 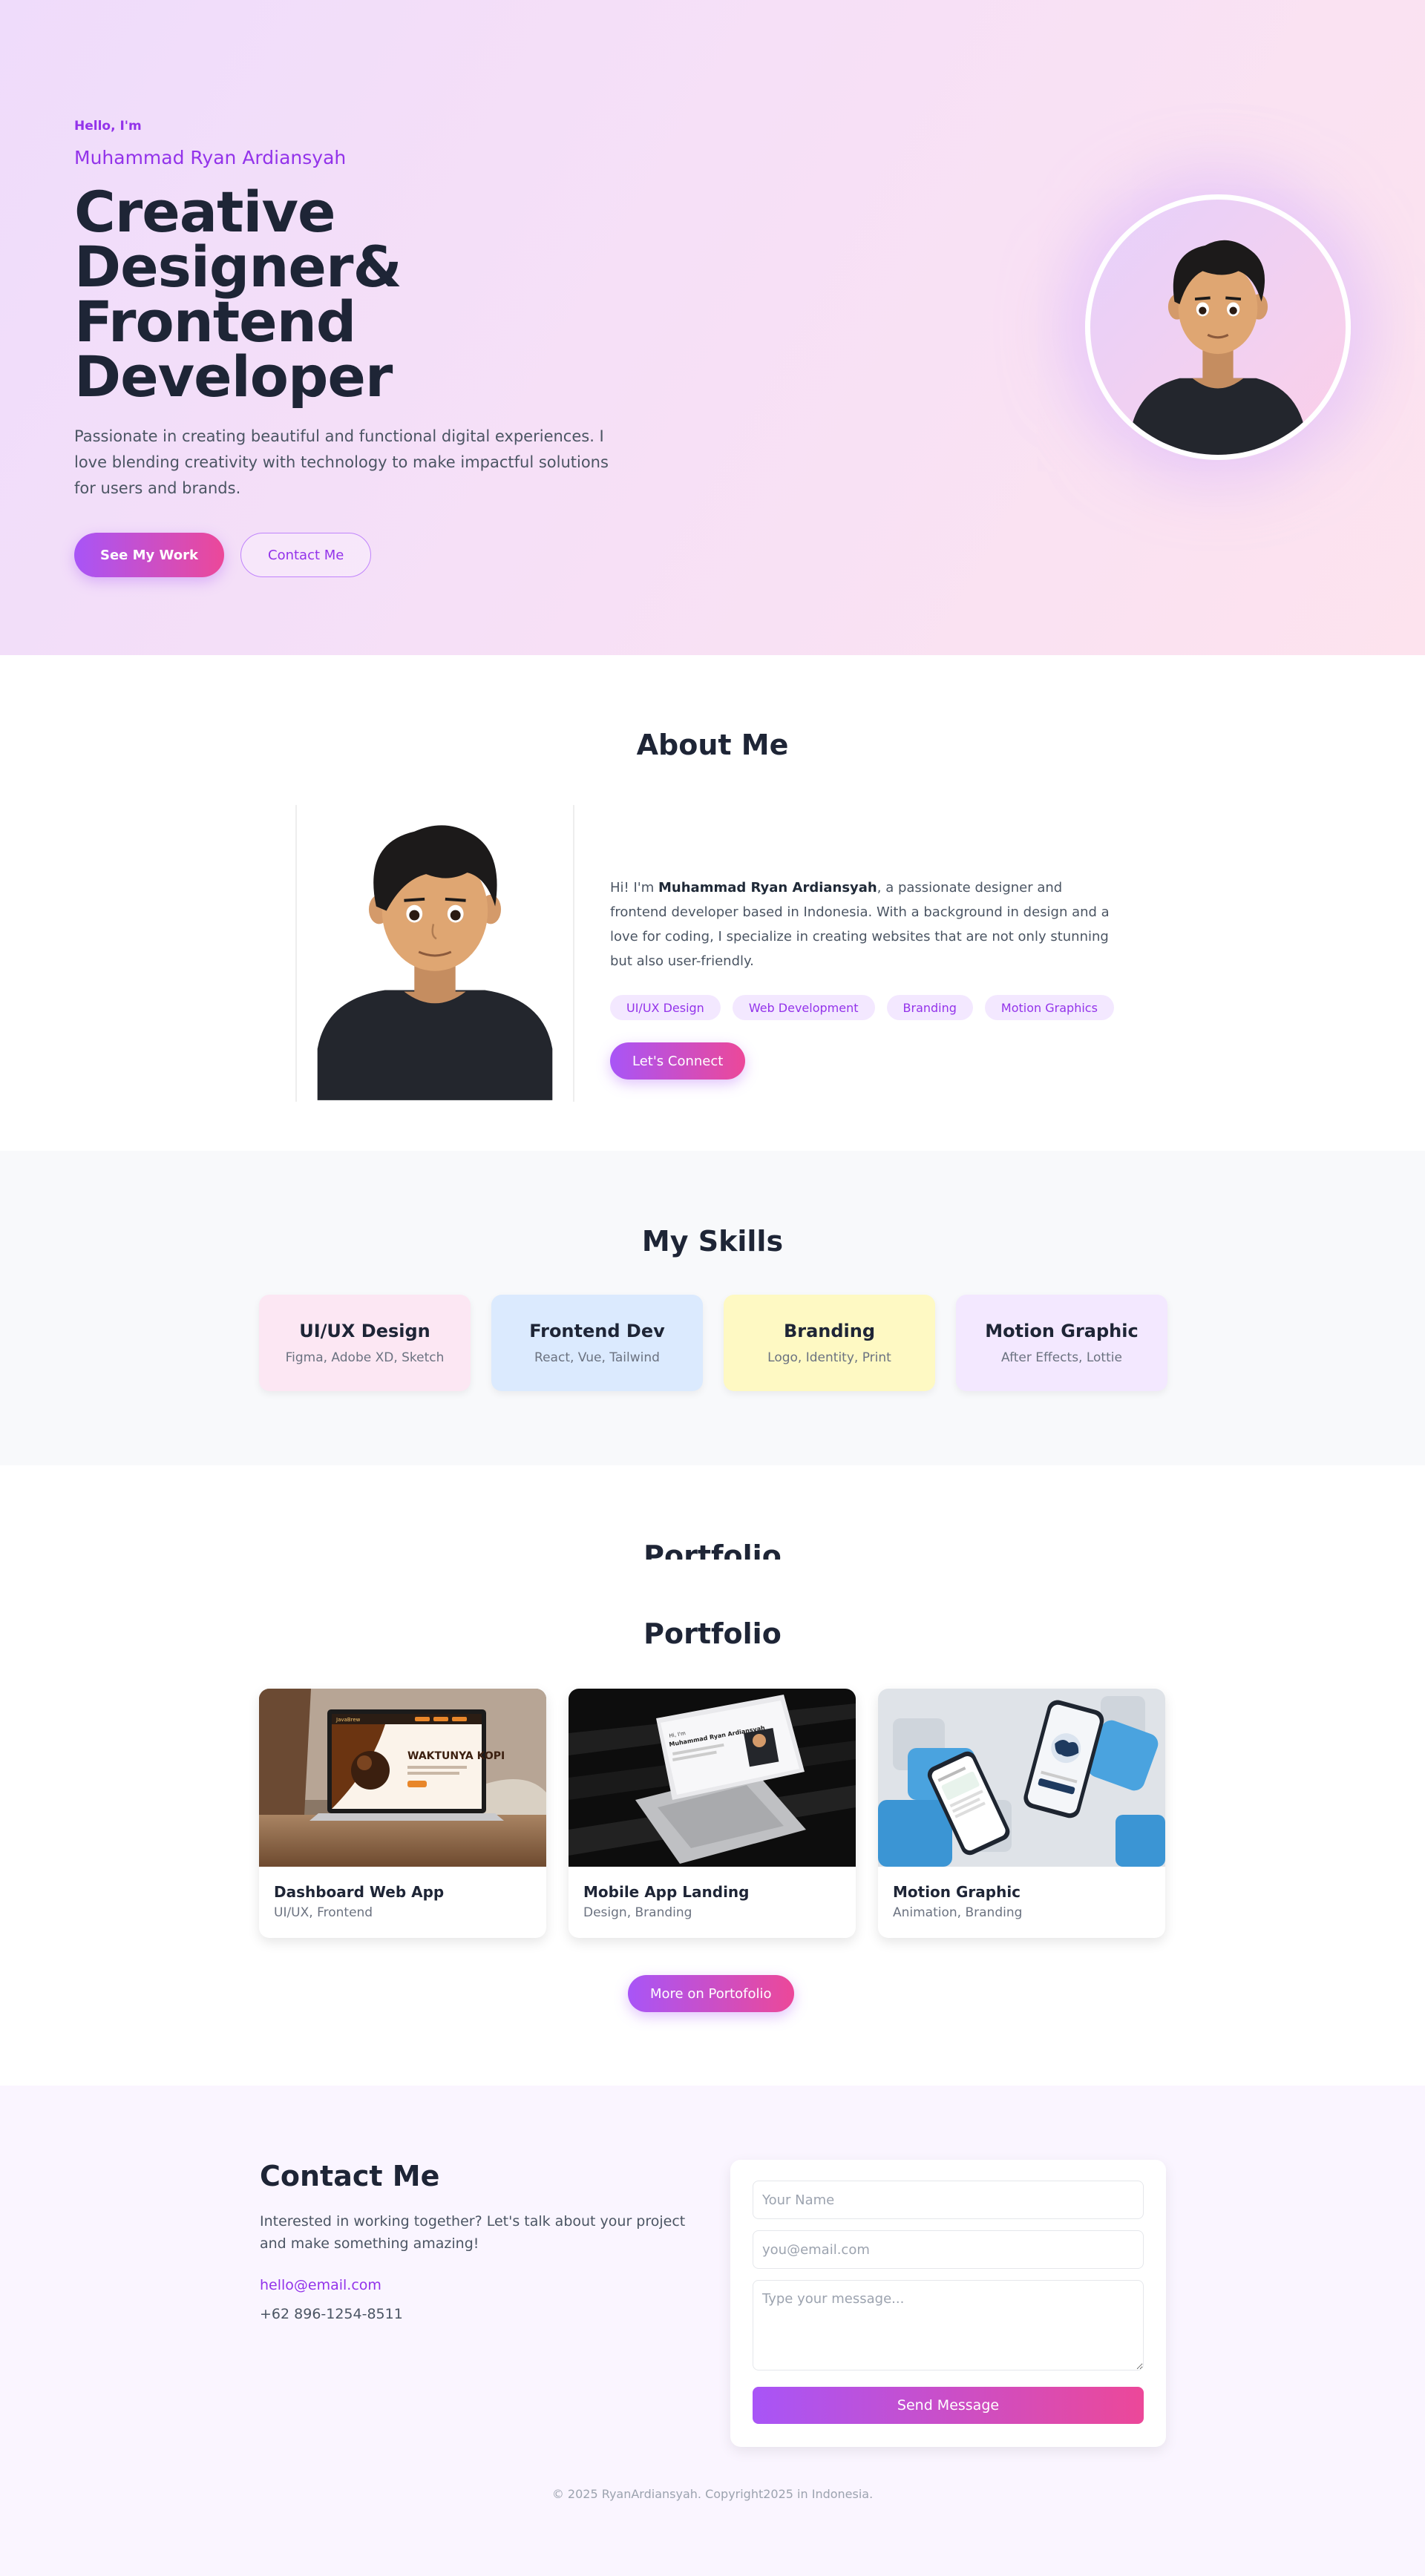 What do you see at coordinates (402, 1901) in the screenshot?
I see `project-info: Dashboard Web App UI/UX, Frontend` at bounding box center [402, 1901].